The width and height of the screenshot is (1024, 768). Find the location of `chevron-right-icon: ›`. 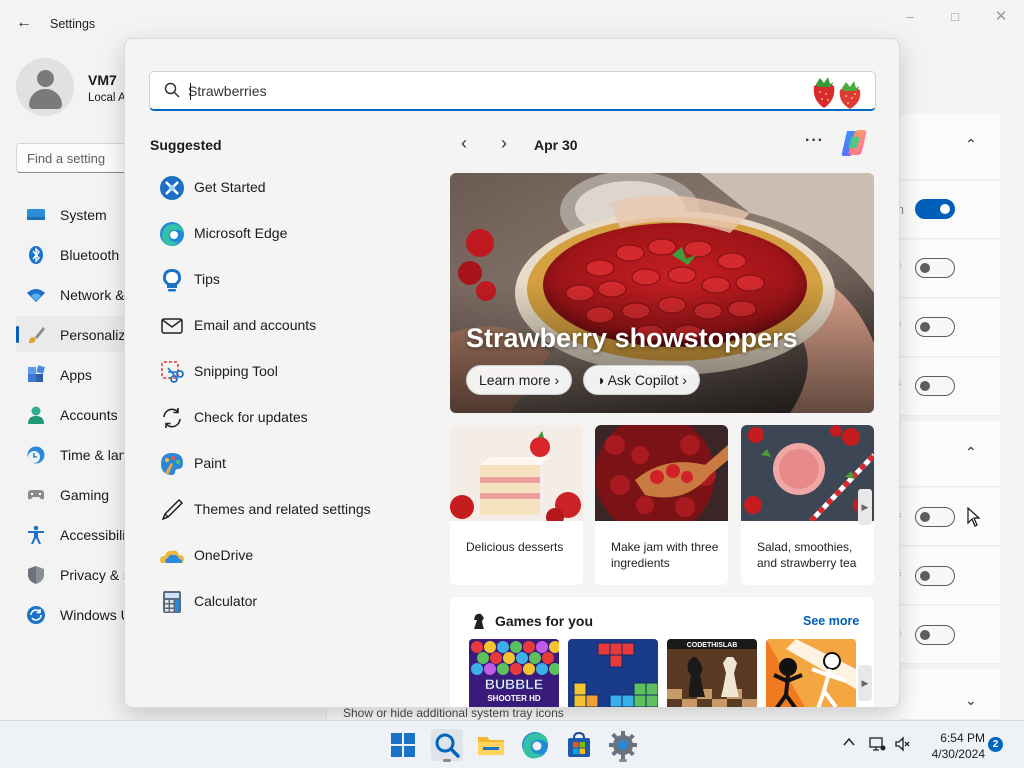

chevron-right-icon: › is located at coordinates (557, 380).